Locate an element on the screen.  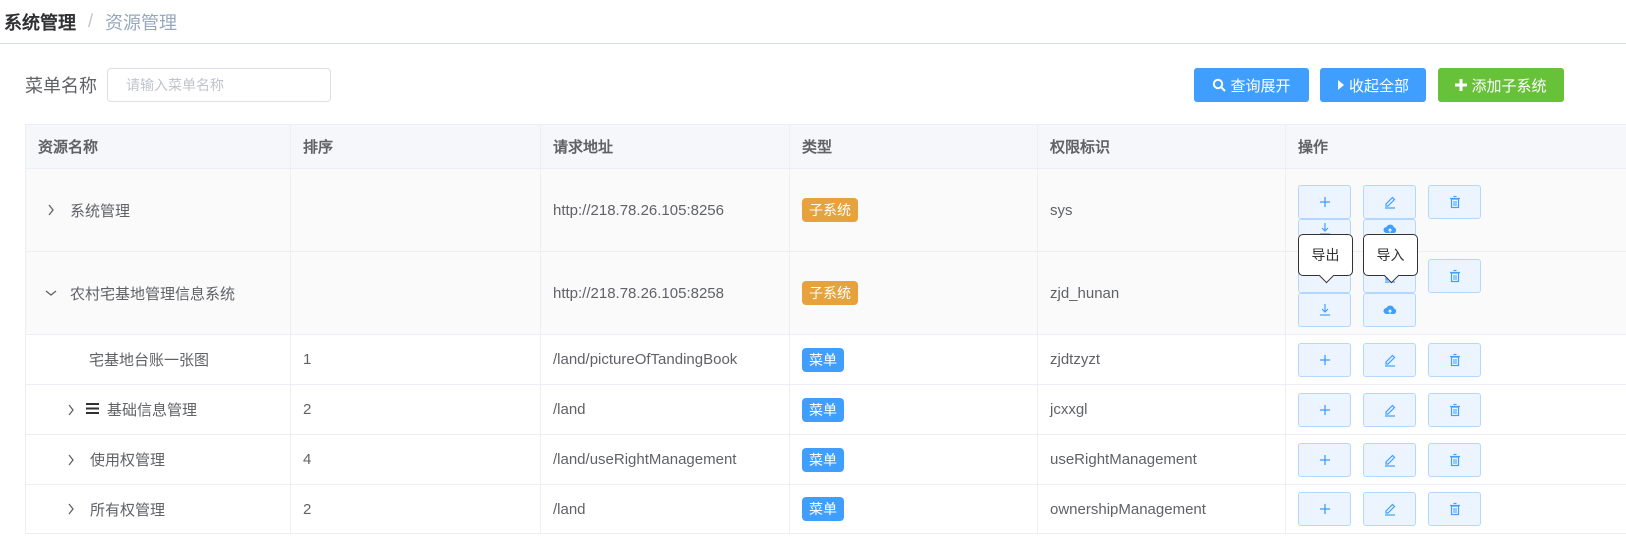
column-header-name: 资源名称 is located at coordinates (158, 146).